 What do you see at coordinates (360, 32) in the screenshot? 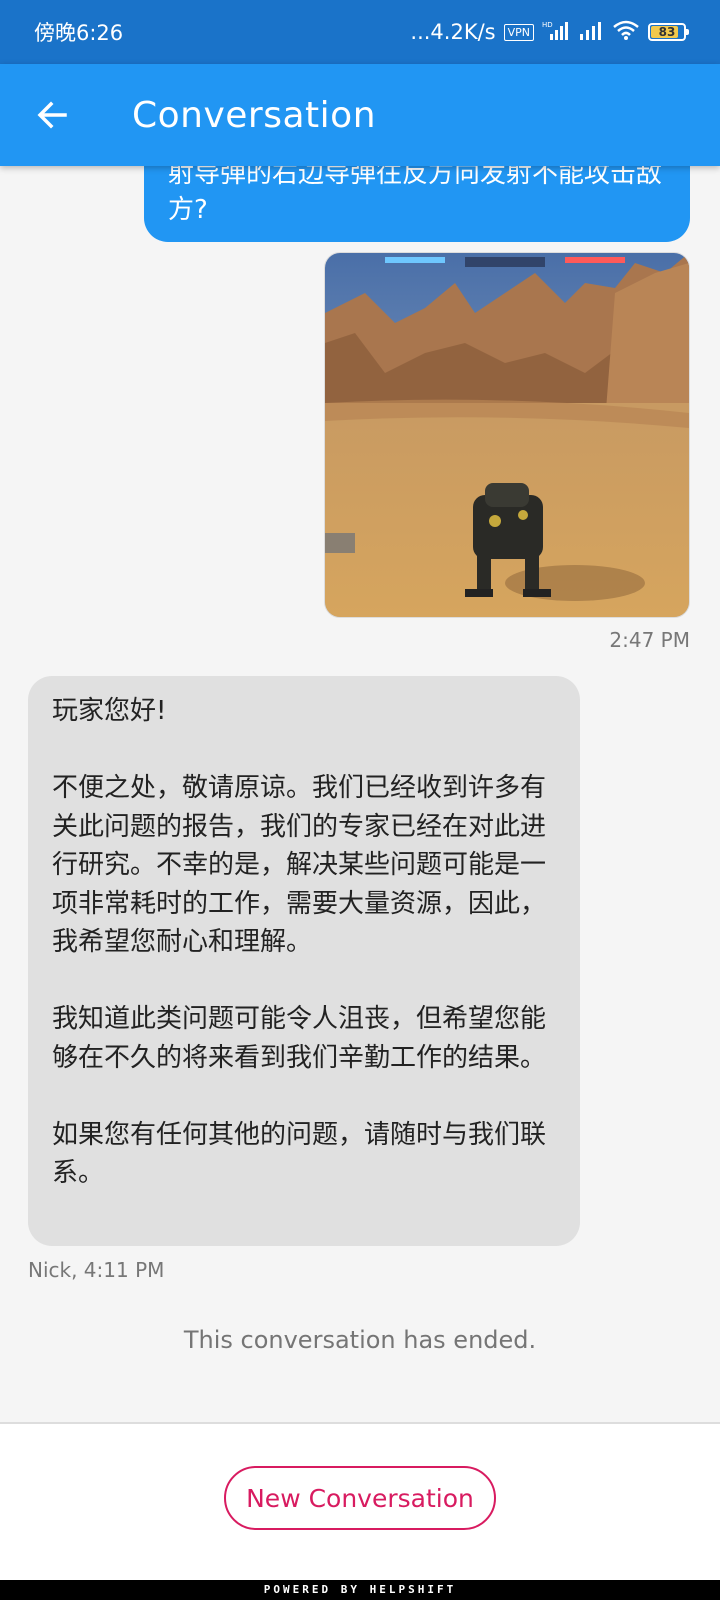
I see `status-bar: 傍晚6:26 ...4.2K/s VPN HD 83` at bounding box center [360, 32].